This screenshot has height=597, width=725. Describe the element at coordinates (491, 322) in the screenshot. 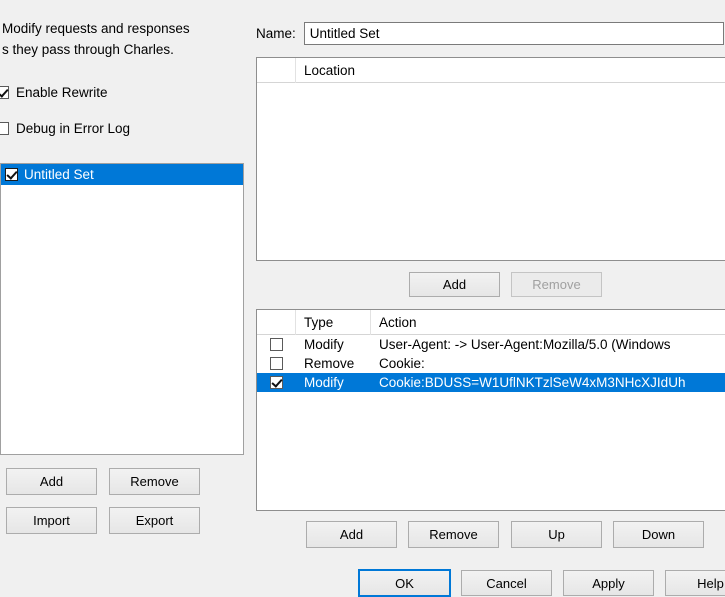

I see `rule-table-header: Type Action` at that location.